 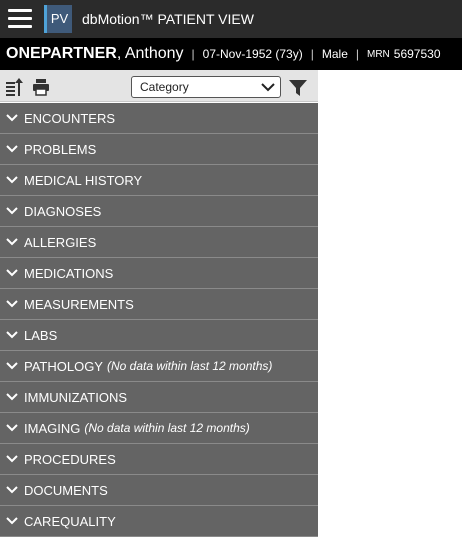 I want to click on section-label: DIAGNOSES, so click(x=63, y=211).